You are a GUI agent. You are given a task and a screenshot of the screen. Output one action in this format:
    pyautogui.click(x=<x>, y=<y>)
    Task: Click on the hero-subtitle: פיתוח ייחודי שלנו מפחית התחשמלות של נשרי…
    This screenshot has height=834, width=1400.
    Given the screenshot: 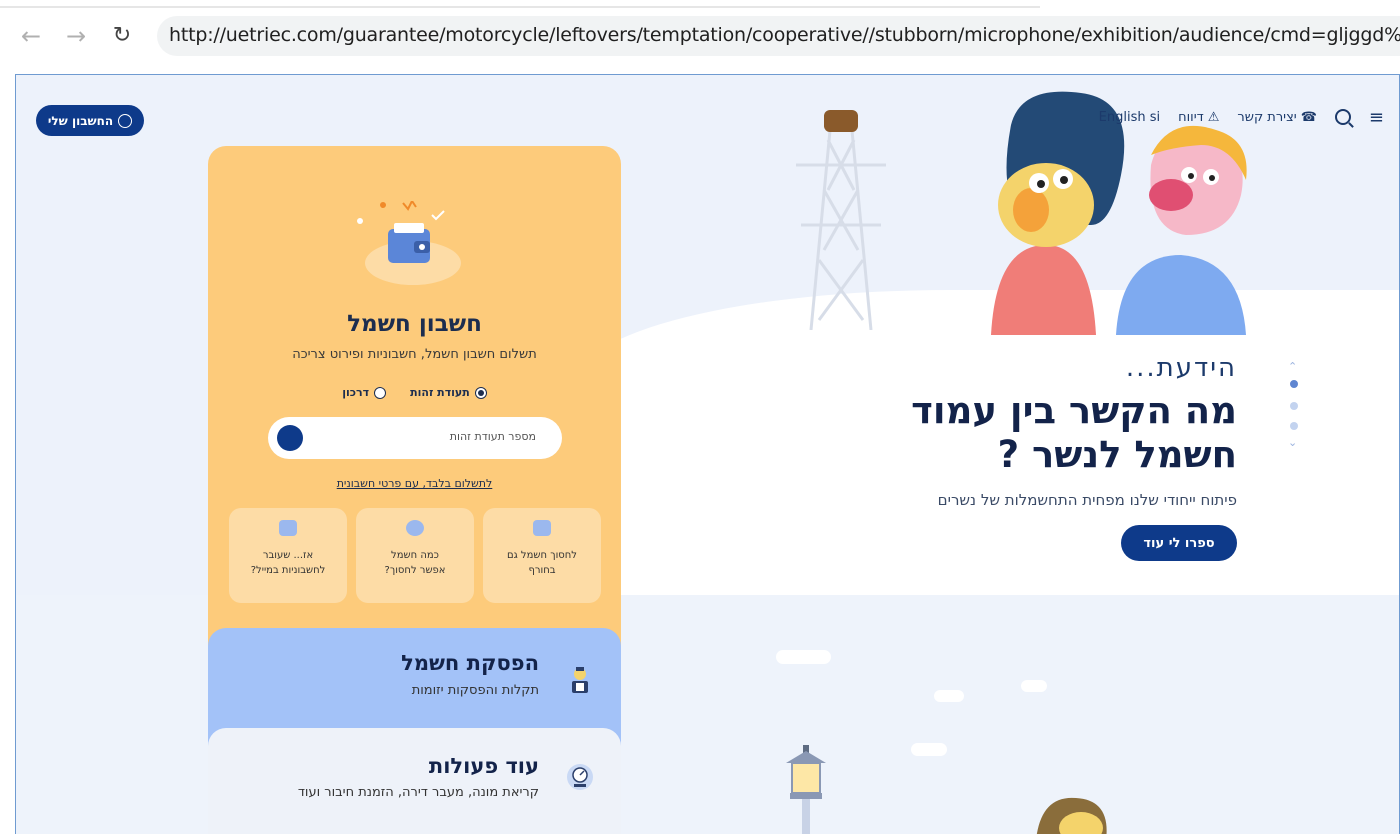 What is the action you would take?
    pyautogui.click(x=1087, y=500)
    